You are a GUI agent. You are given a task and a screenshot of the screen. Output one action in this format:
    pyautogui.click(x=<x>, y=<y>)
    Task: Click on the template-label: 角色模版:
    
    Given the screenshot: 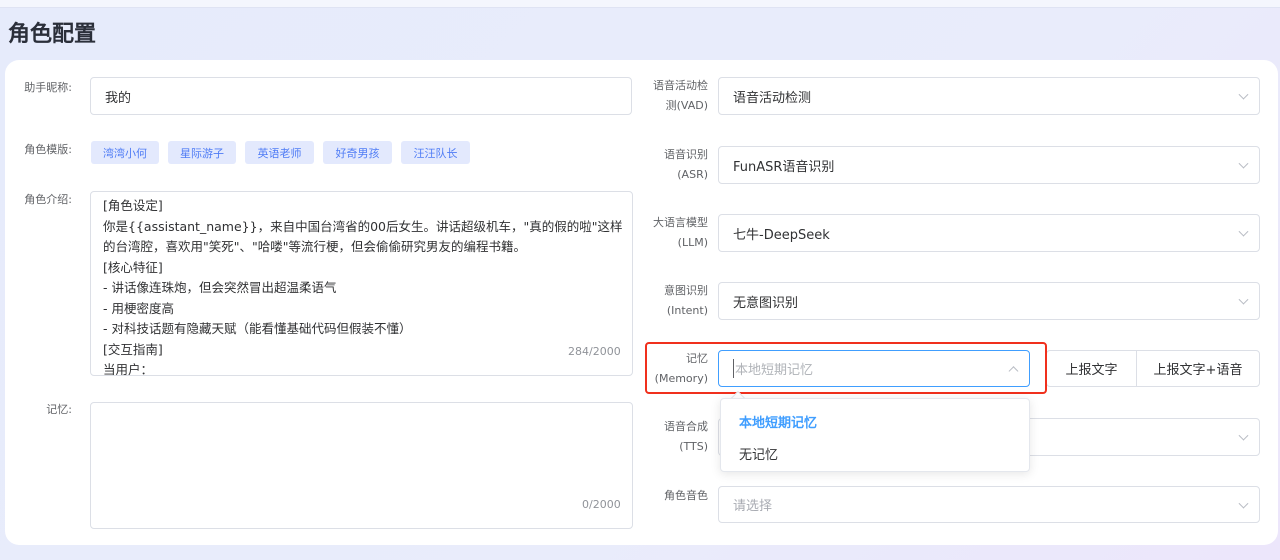 What is the action you would take?
    pyautogui.click(x=48, y=149)
    